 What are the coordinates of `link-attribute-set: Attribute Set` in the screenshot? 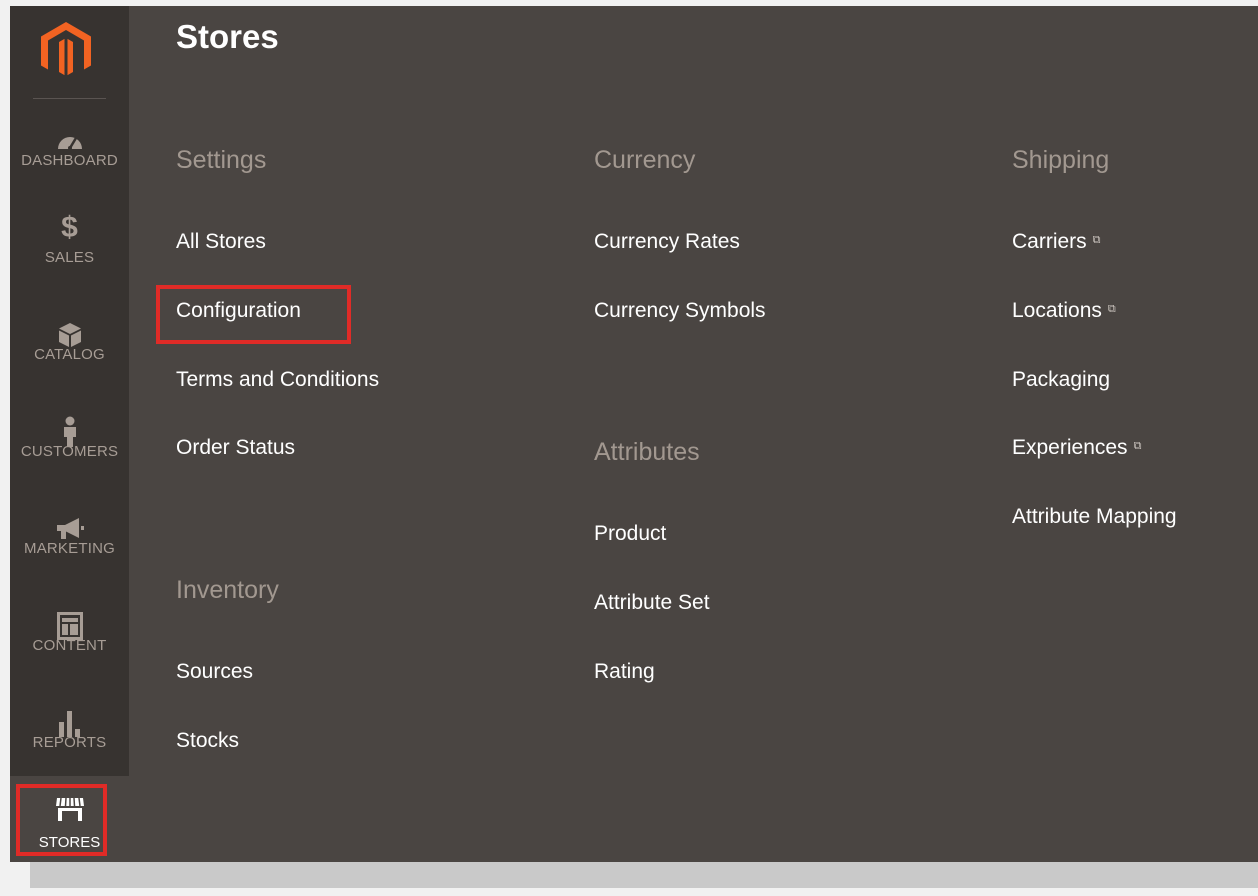 It's located at (652, 603).